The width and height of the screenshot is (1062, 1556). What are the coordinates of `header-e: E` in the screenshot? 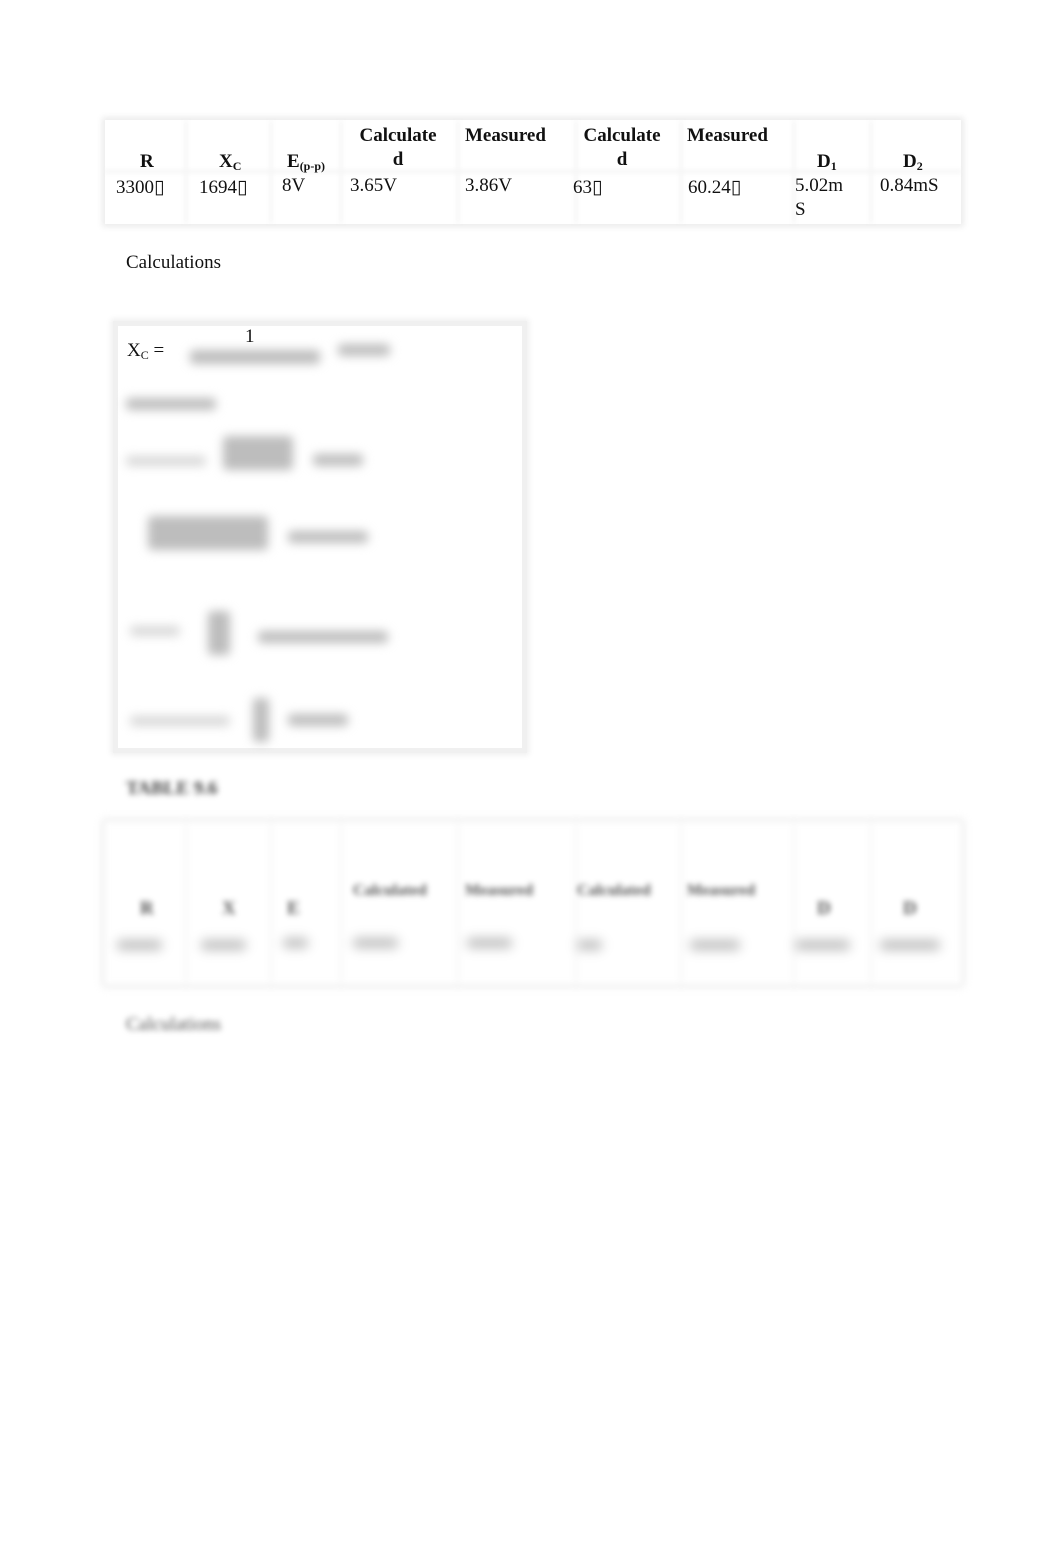 It's located at (293, 908).